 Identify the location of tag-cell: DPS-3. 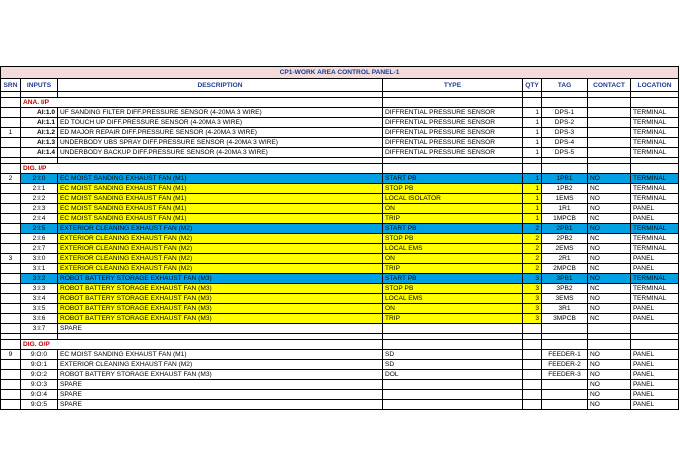
(564, 132).